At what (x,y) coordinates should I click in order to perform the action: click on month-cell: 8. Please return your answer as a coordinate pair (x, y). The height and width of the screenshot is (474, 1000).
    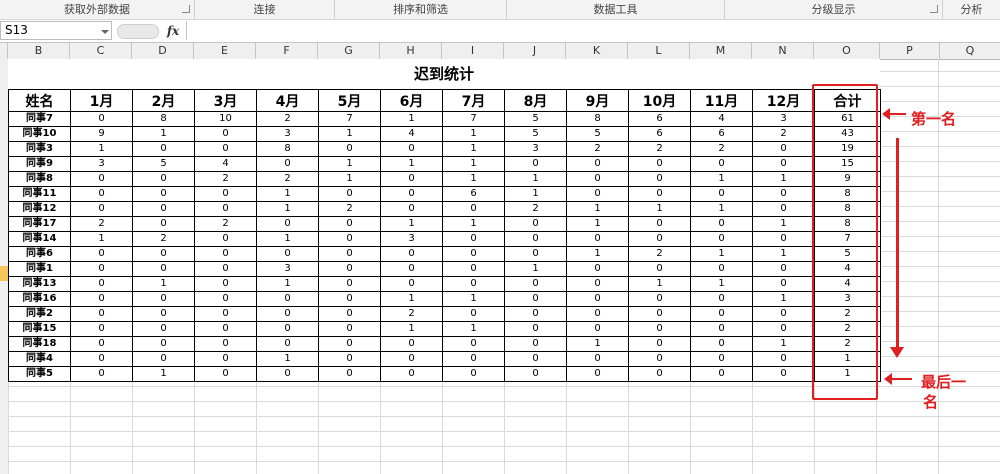
    Looking at the image, I should click on (597, 119).